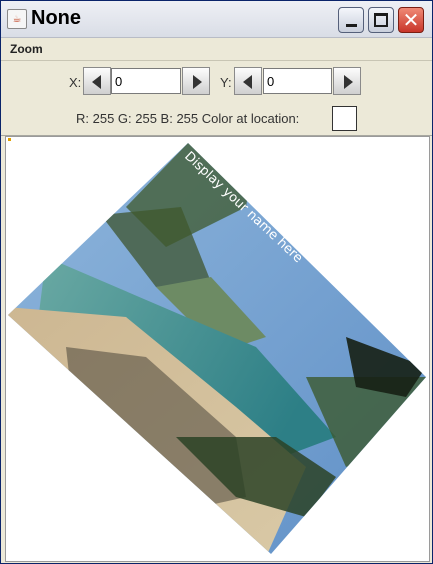  Describe the element at coordinates (188, 118) in the screenshot. I see `color-info-label: R: 255 G: 255 B: 255 Color at location:` at that location.